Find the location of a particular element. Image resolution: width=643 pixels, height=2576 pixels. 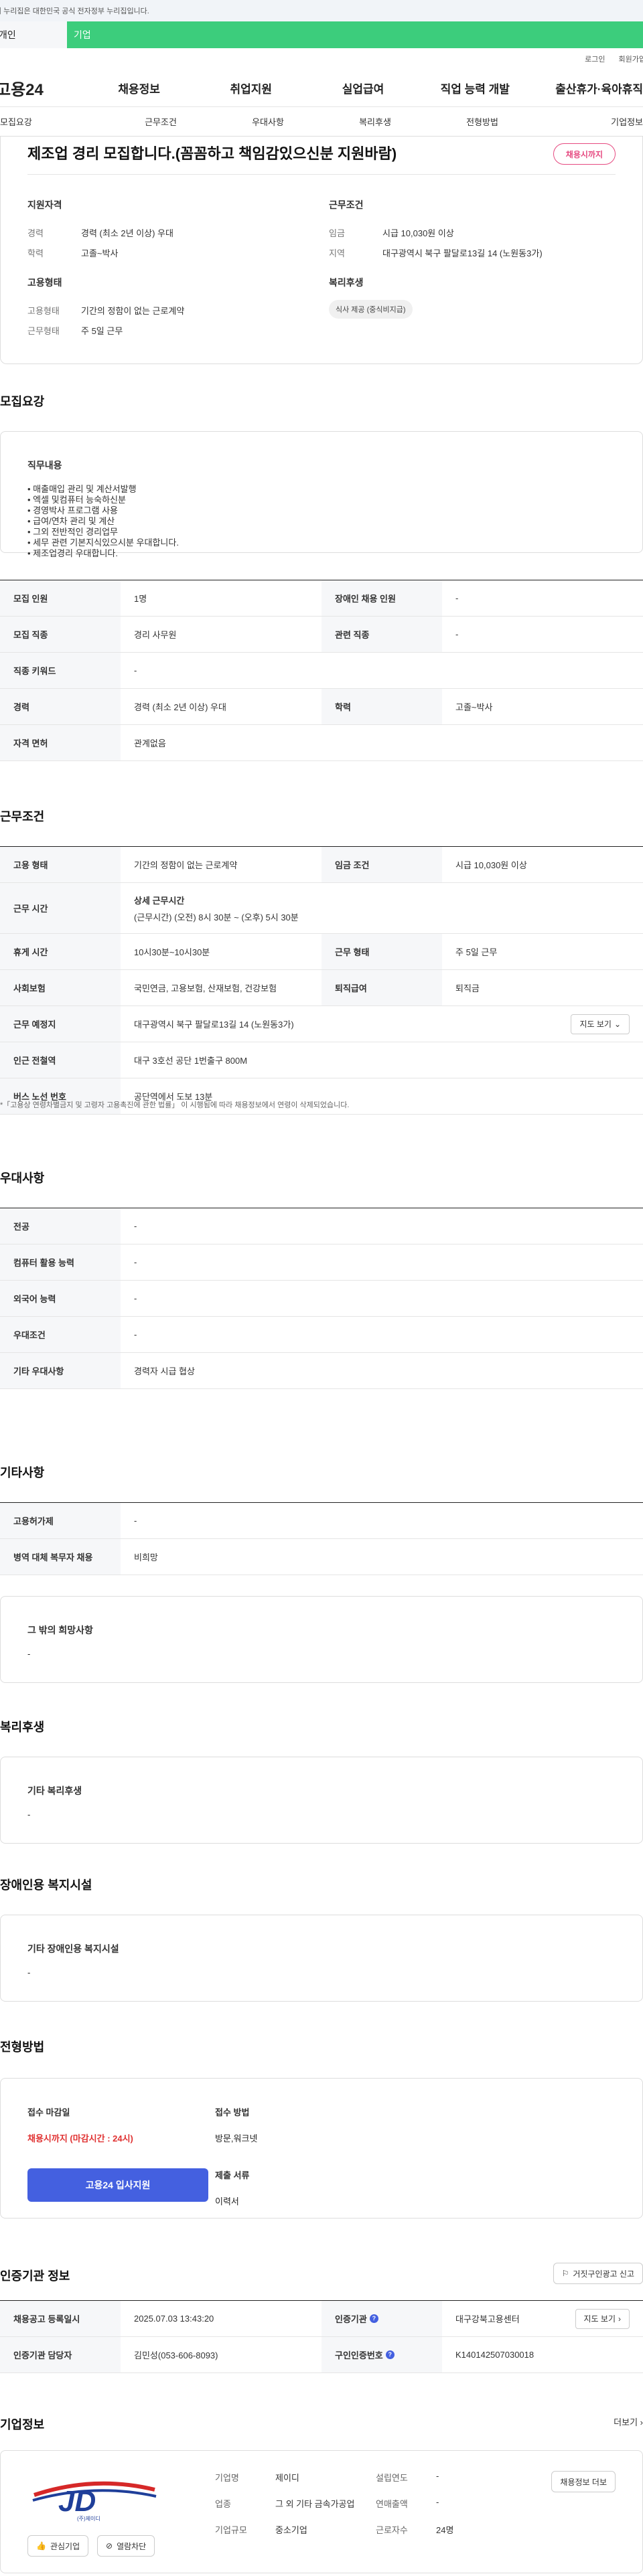

wage-cond-value: 시급 10,030원 이상 is located at coordinates (491, 865).